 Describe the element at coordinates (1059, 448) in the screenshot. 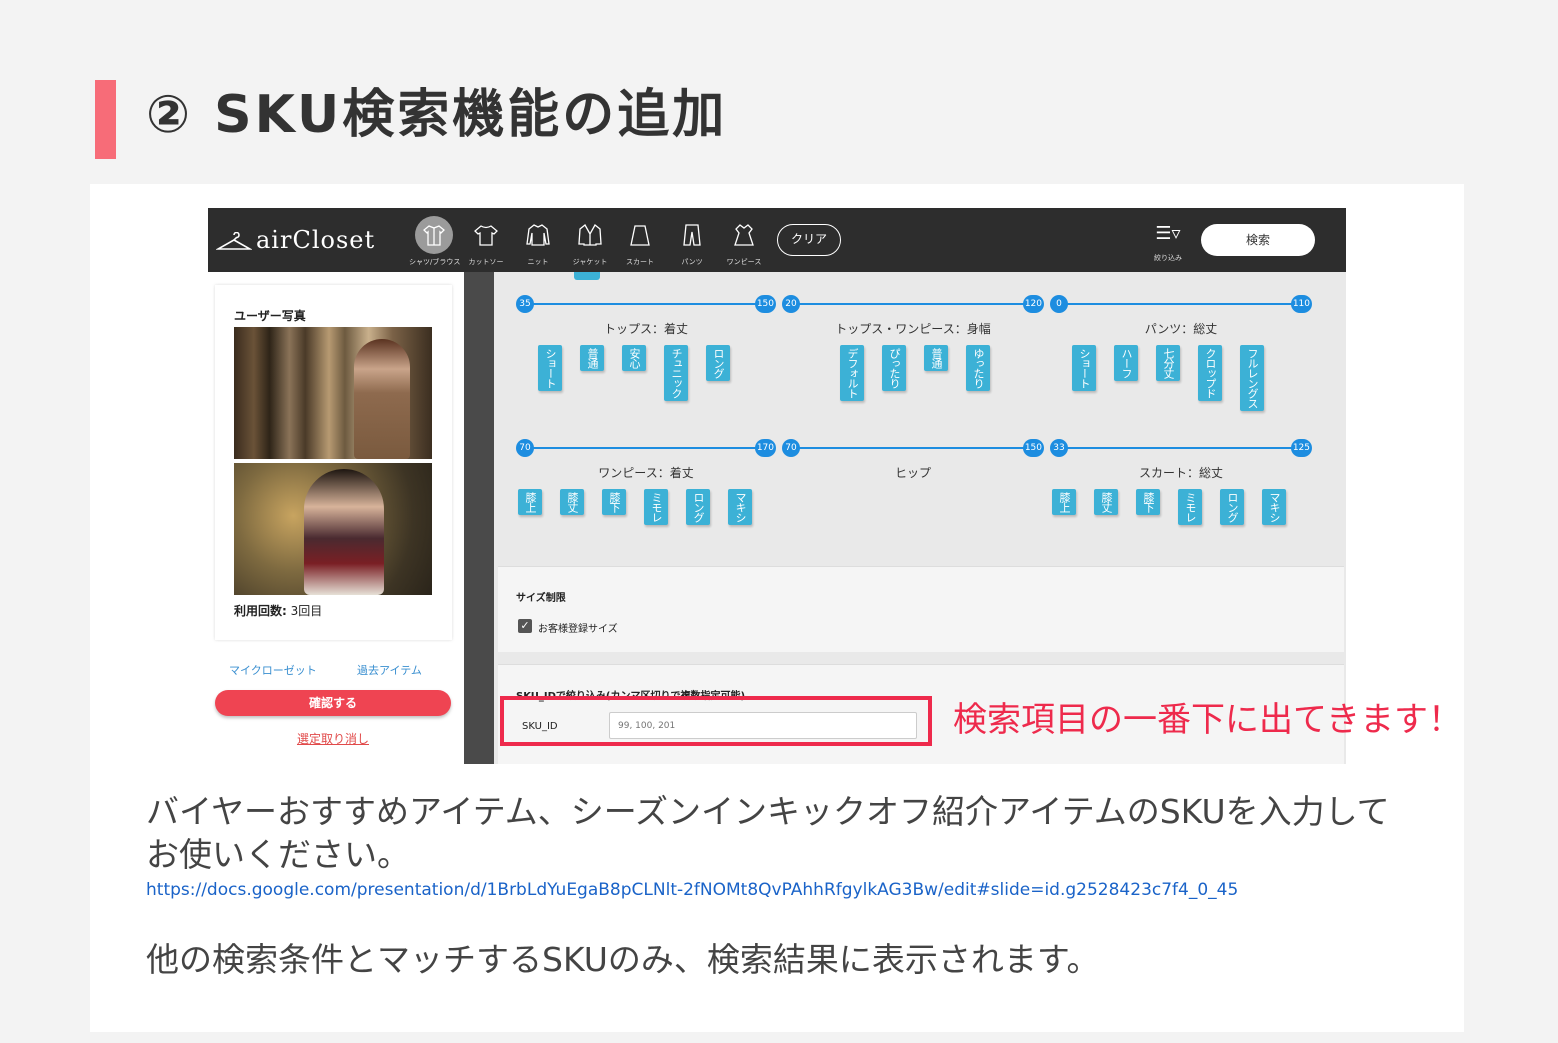

I see `range-min-handle: 33` at that location.